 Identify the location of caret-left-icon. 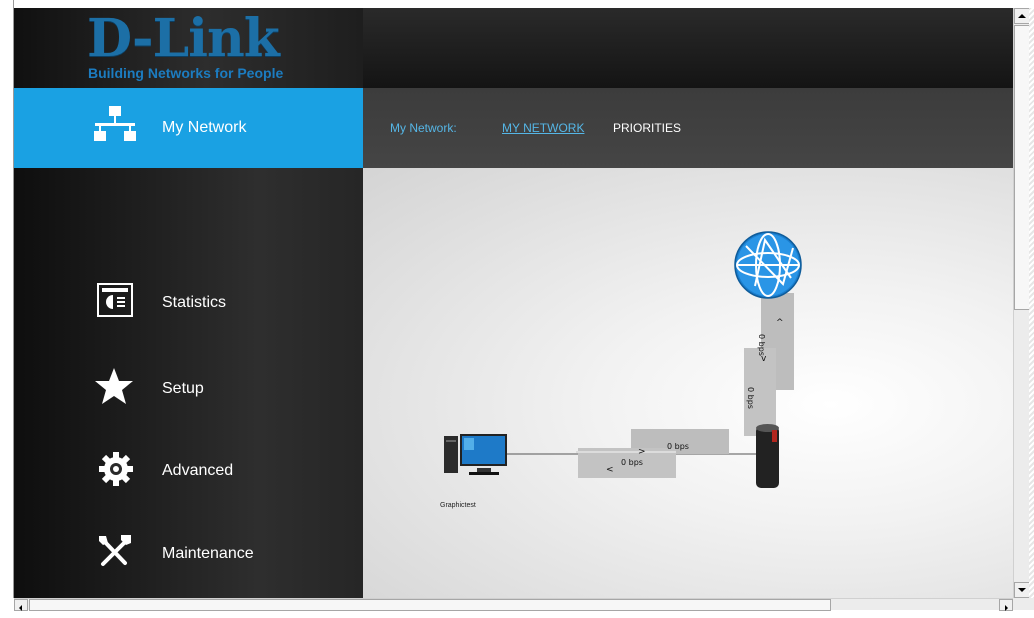
(20, 608).